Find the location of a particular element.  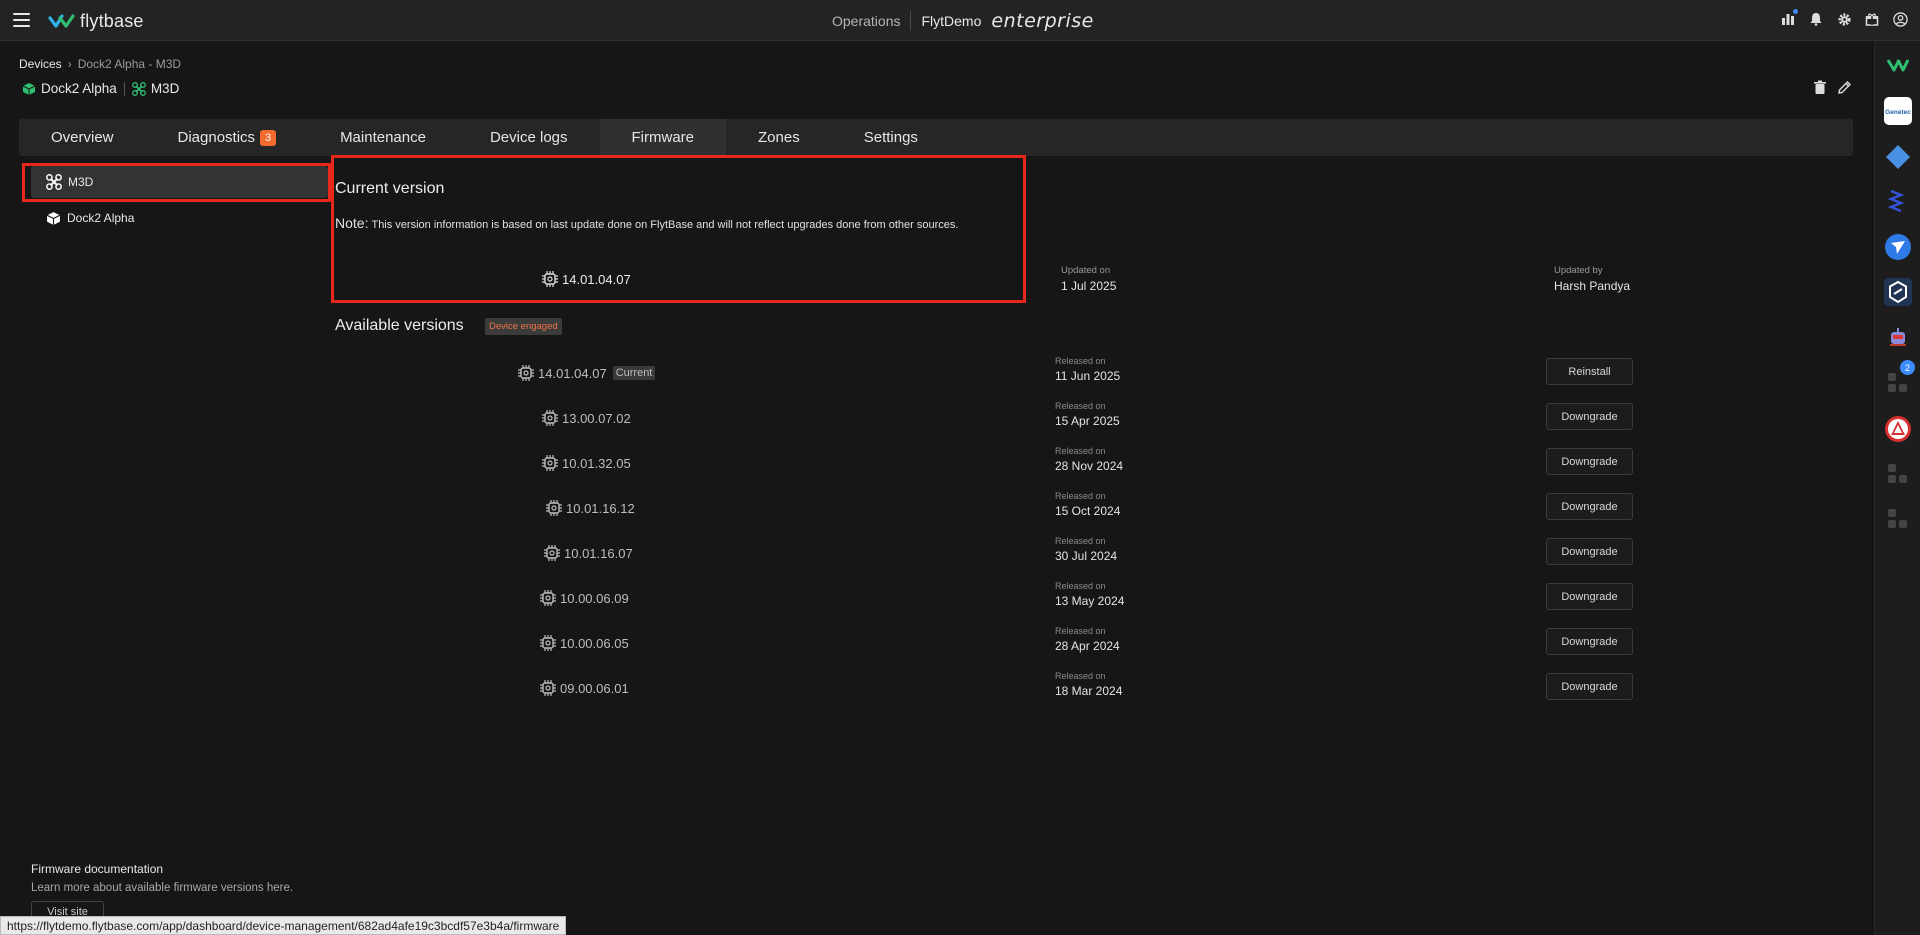

user-icon is located at coordinates (1900, 19).